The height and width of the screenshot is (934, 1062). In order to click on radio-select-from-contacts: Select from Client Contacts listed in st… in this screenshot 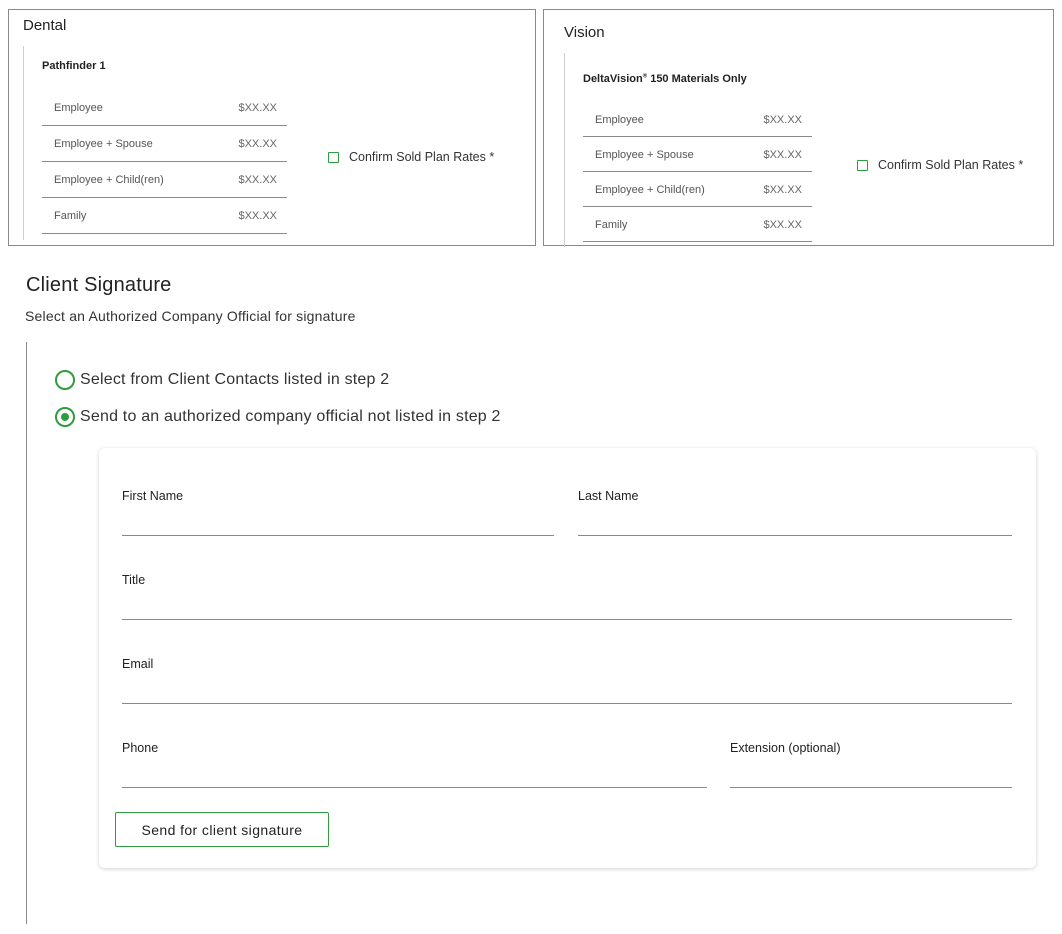, I will do `click(222, 380)`.